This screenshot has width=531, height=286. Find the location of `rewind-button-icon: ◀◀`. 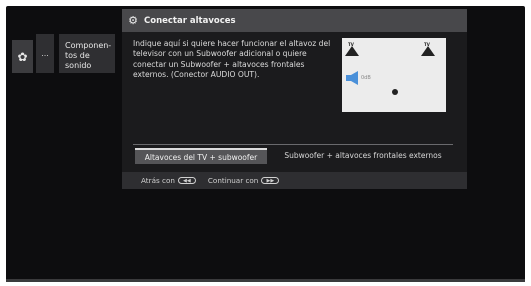

rewind-button-icon: ◀◀ is located at coordinates (186, 180).